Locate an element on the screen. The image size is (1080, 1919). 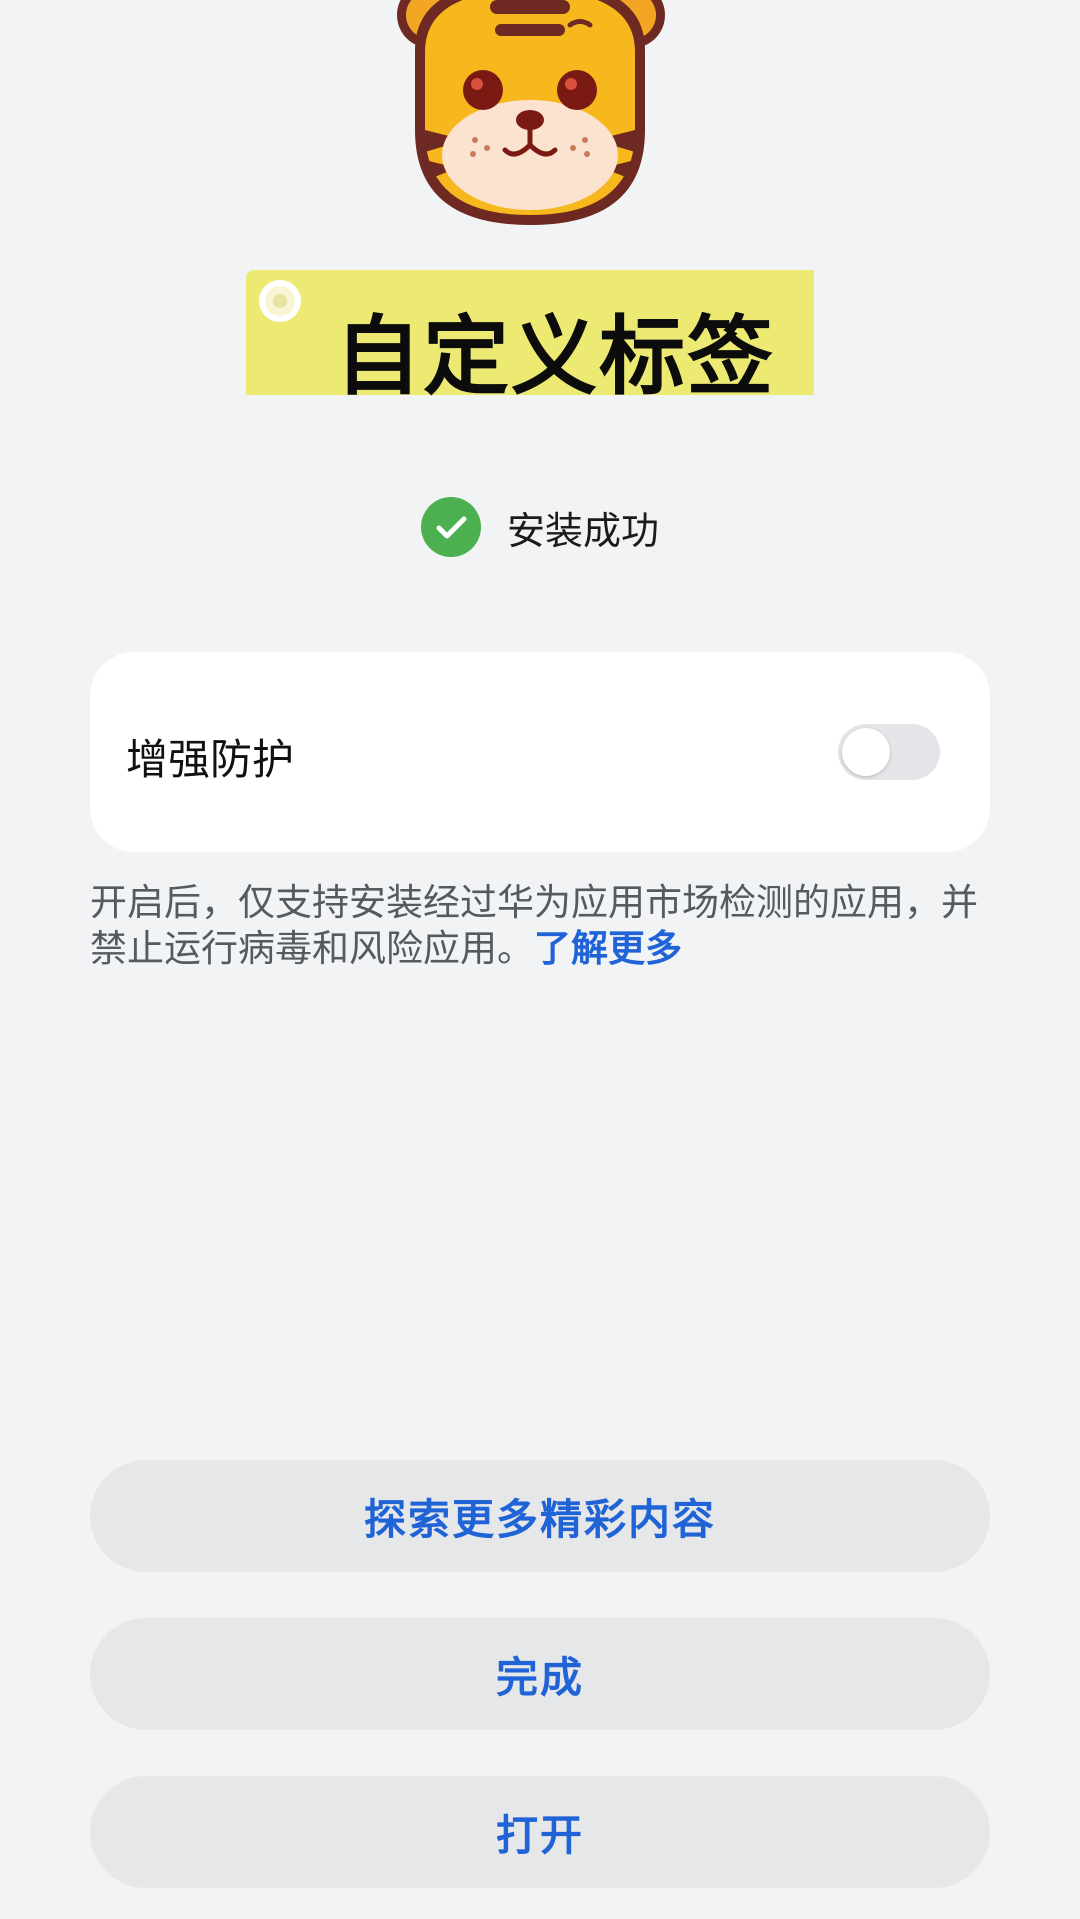
open-button: 打开 is located at coordinates (540, 1832).